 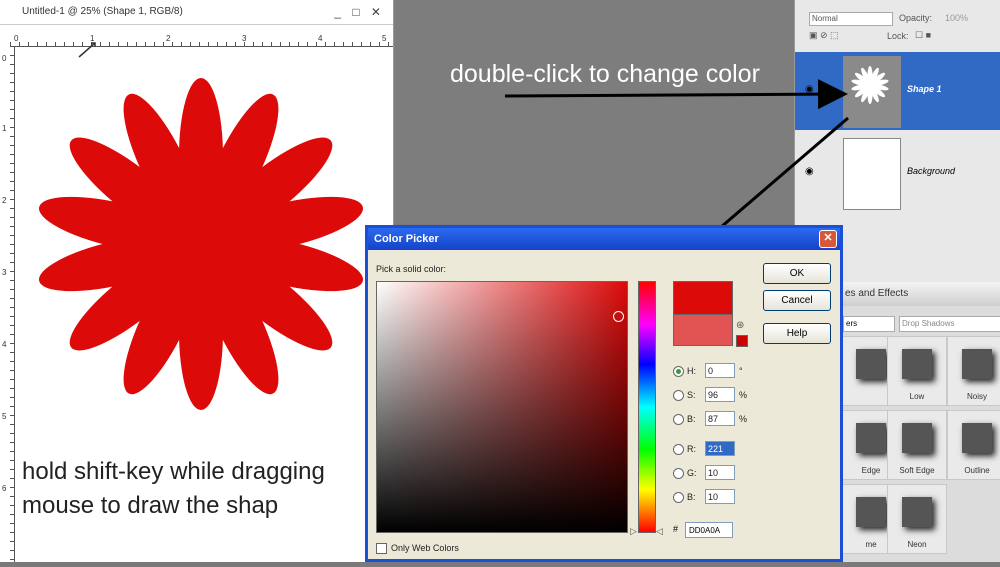 What do you see at coordinates (797, 300) in the screenshot?
I see `cancel-button: Cancel` at bounding box center [797, 300].